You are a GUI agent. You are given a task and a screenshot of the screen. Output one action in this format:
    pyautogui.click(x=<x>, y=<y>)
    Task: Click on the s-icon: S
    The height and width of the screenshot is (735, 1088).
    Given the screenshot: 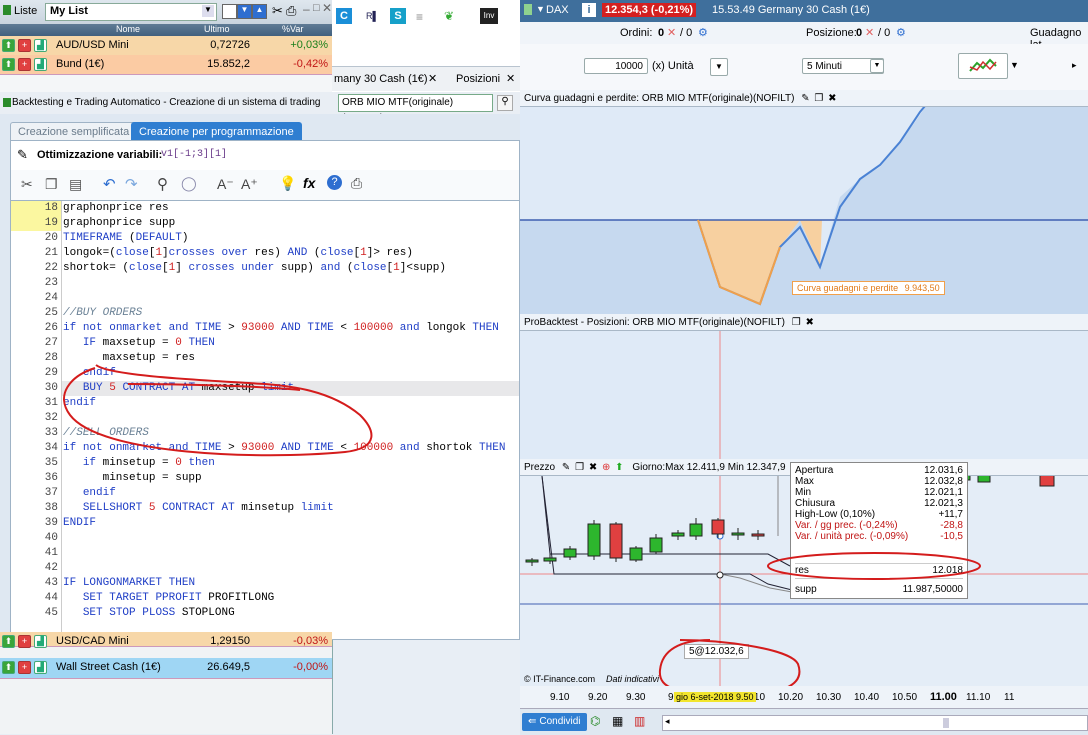 What is the action you would take?
    pyautogui.click(x=398, y=16)
    